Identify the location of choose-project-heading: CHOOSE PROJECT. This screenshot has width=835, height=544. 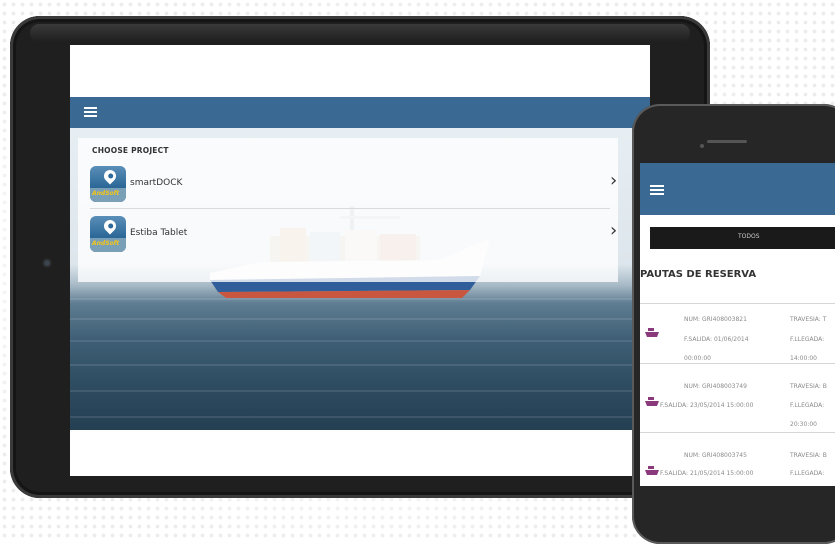
(130, 150).